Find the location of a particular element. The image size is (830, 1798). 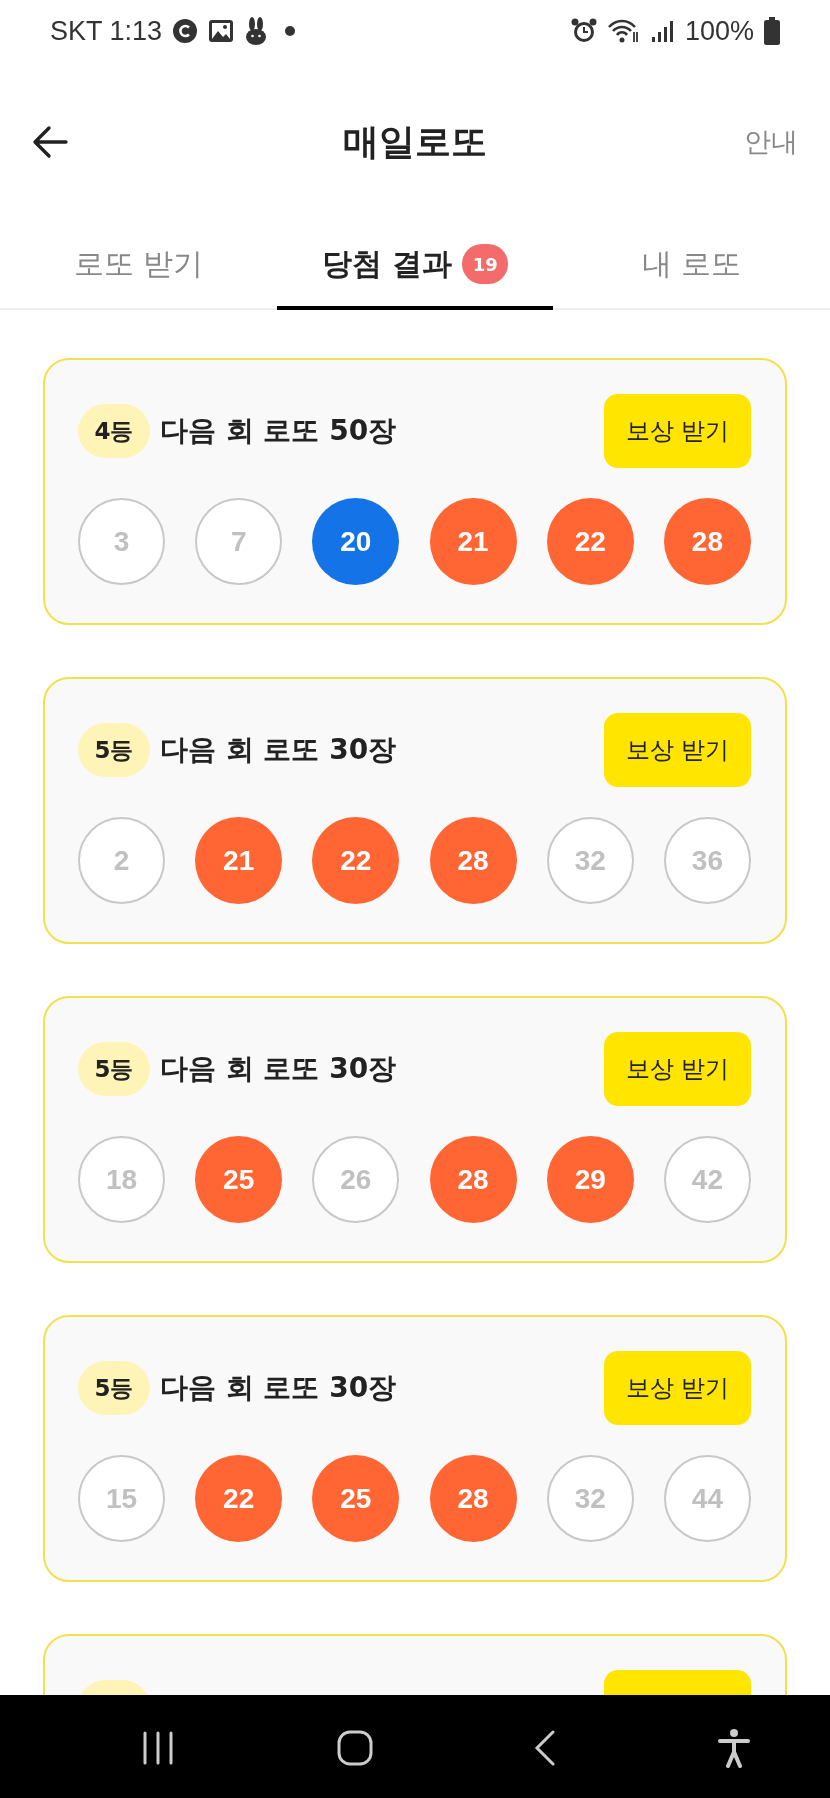

image-icon is located at coordinates (221, 31).